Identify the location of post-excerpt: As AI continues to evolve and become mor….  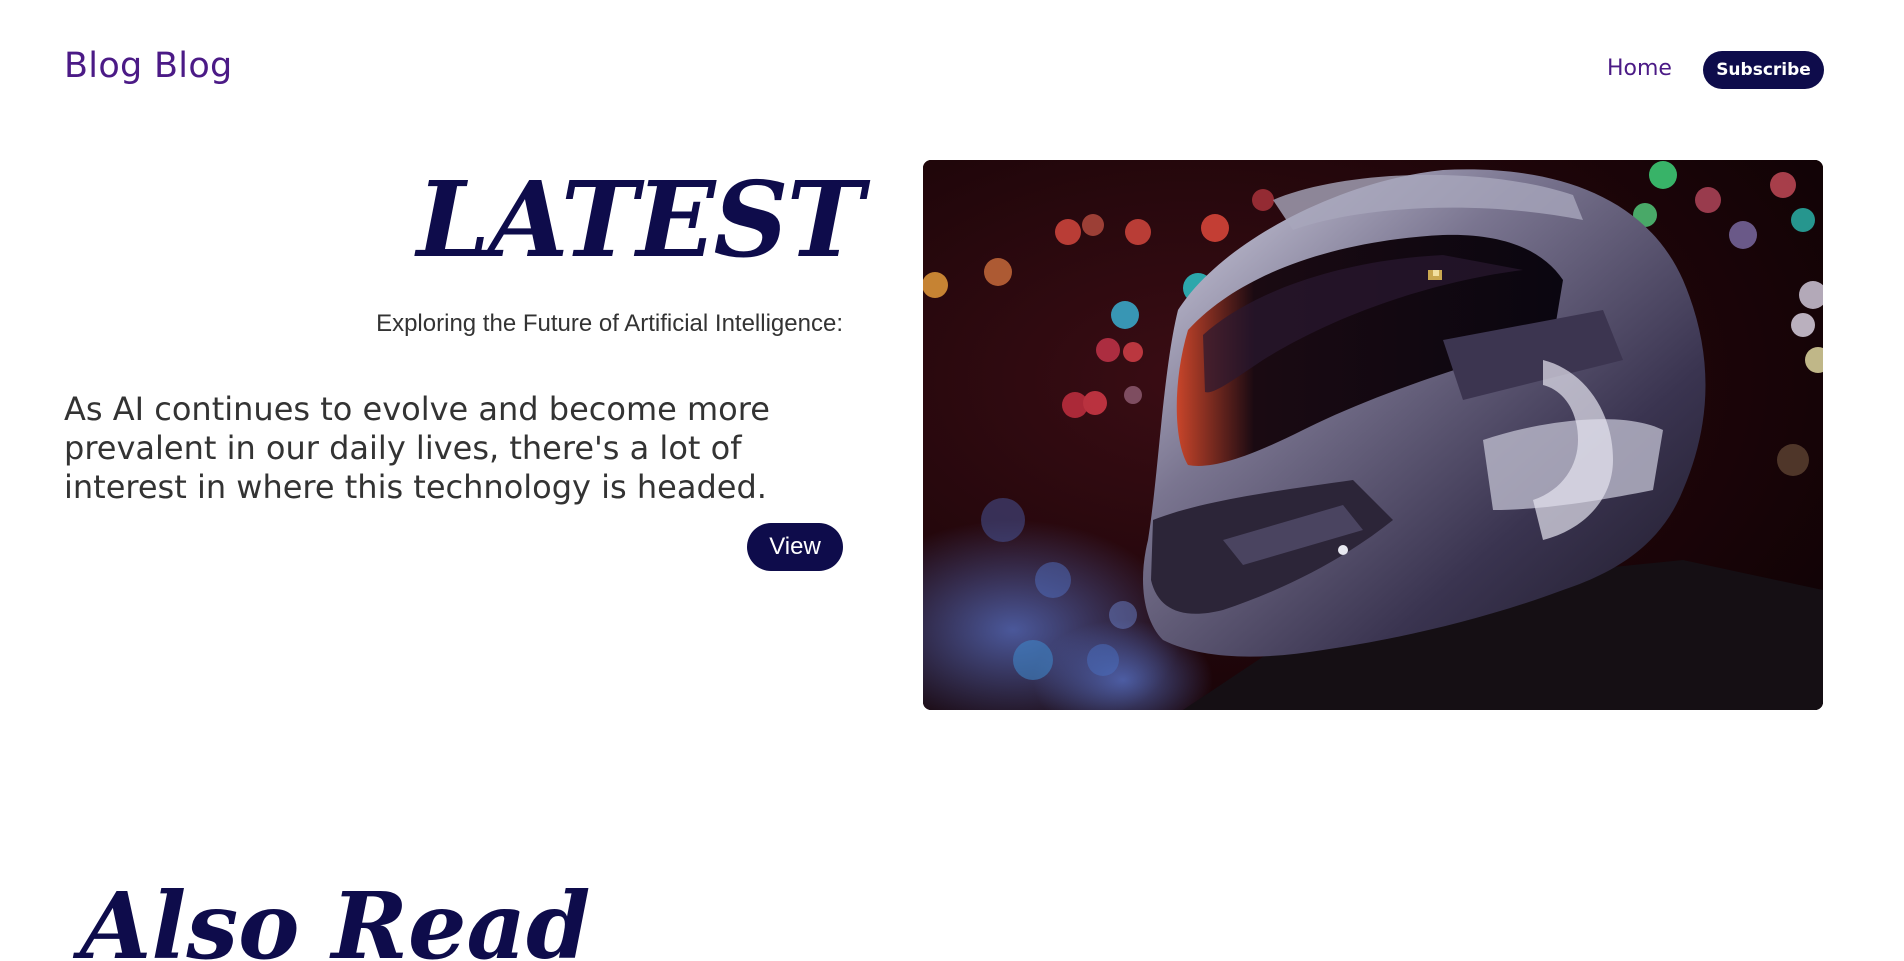
(417, 448).